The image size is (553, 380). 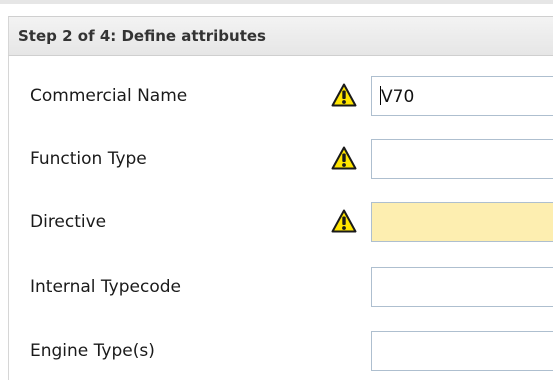 I want to click on function-type-label: Function Type, so click(x=88, y=159).